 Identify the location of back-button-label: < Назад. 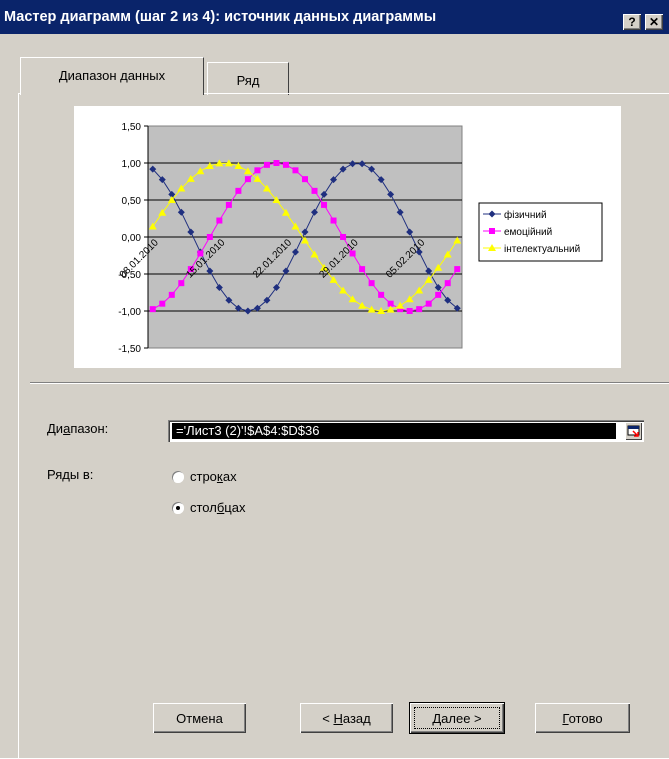
(346, 718).